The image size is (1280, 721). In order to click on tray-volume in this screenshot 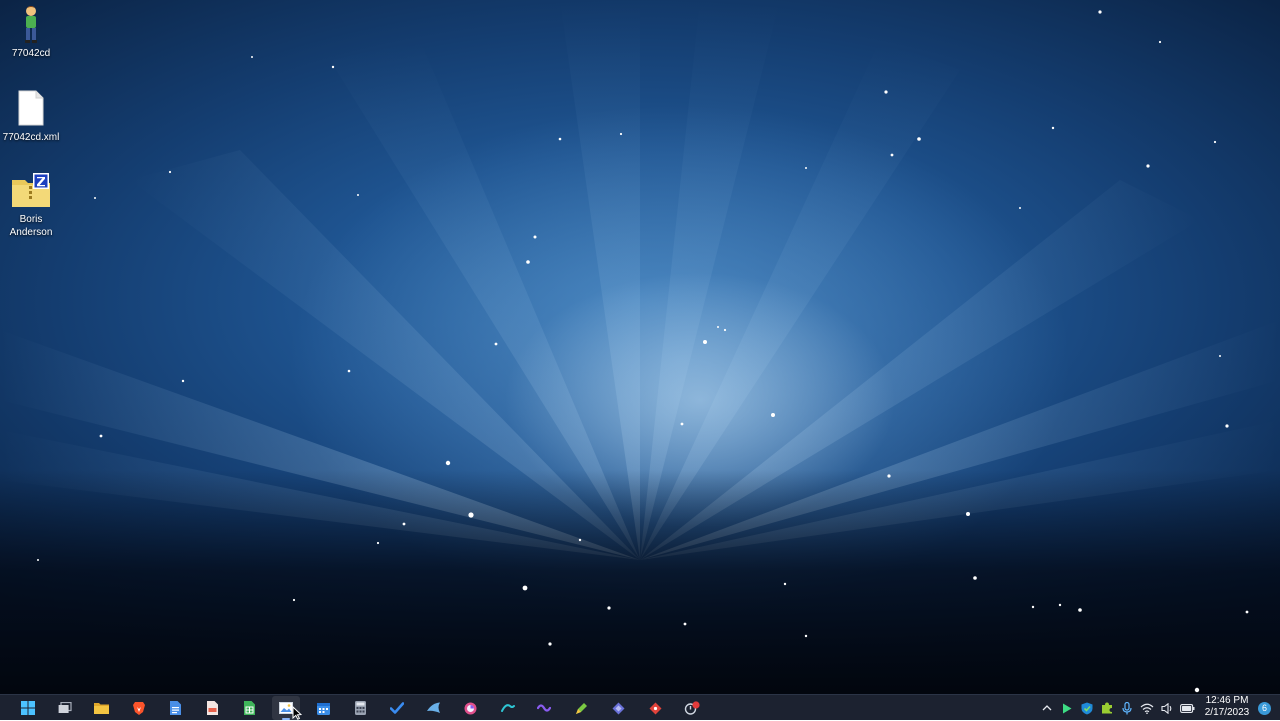, I will do `click(1167, 708)`.